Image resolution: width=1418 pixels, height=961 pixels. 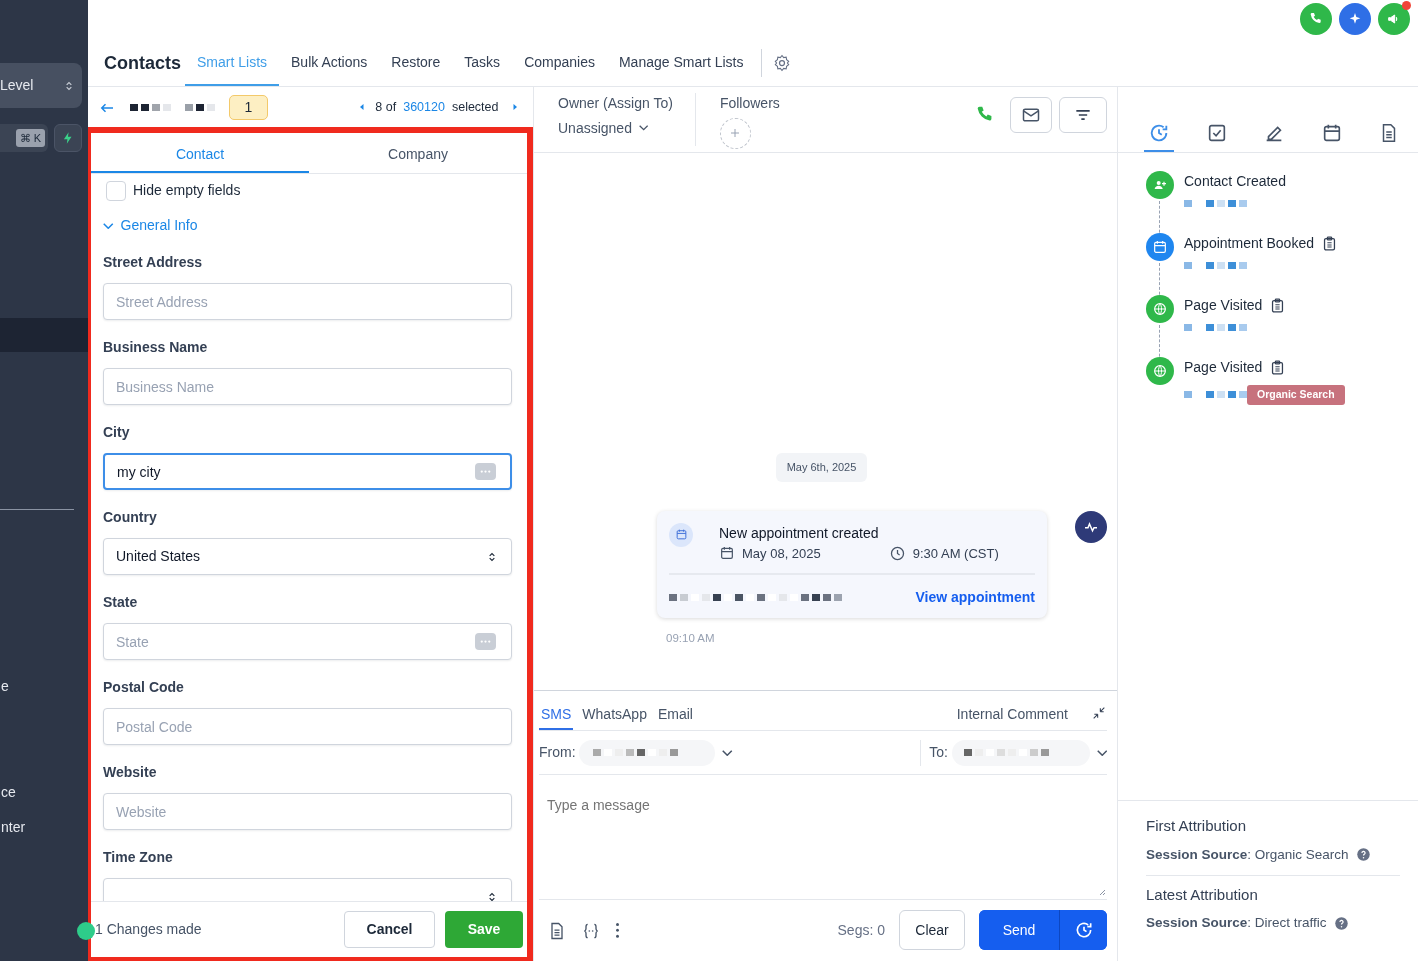 What do you see at coordinates (116, 190) in the screenshot?
I see `hide-empty-checkbox` at bounding box center [116, 190].